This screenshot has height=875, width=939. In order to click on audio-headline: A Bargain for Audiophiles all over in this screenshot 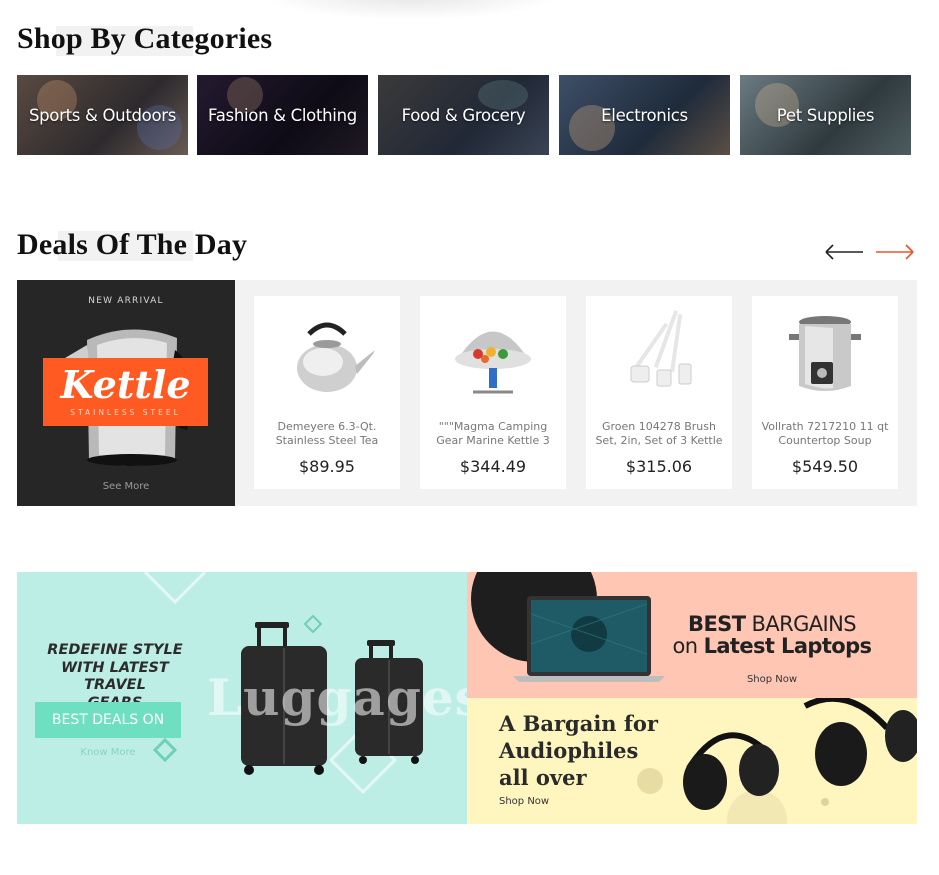, I will do `click(594, 750)`.